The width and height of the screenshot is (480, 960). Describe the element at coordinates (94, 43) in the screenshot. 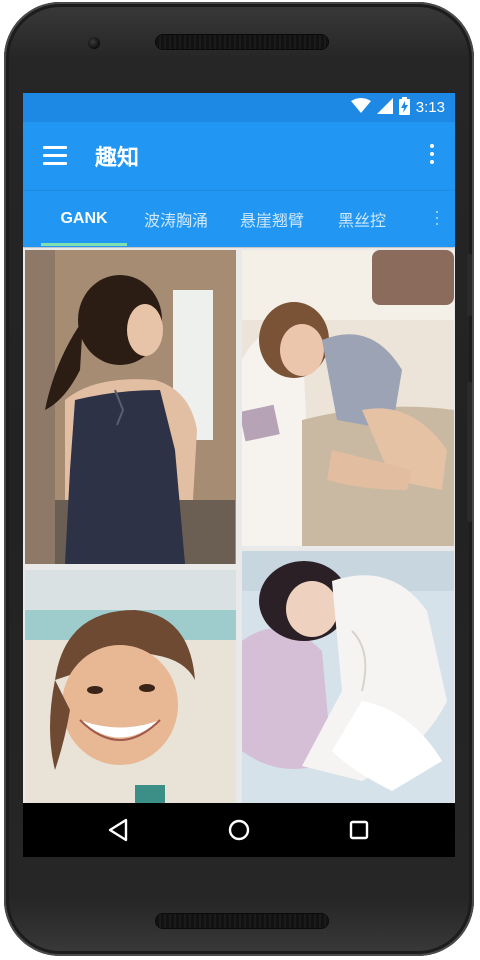

I see `front-camera` at that location.